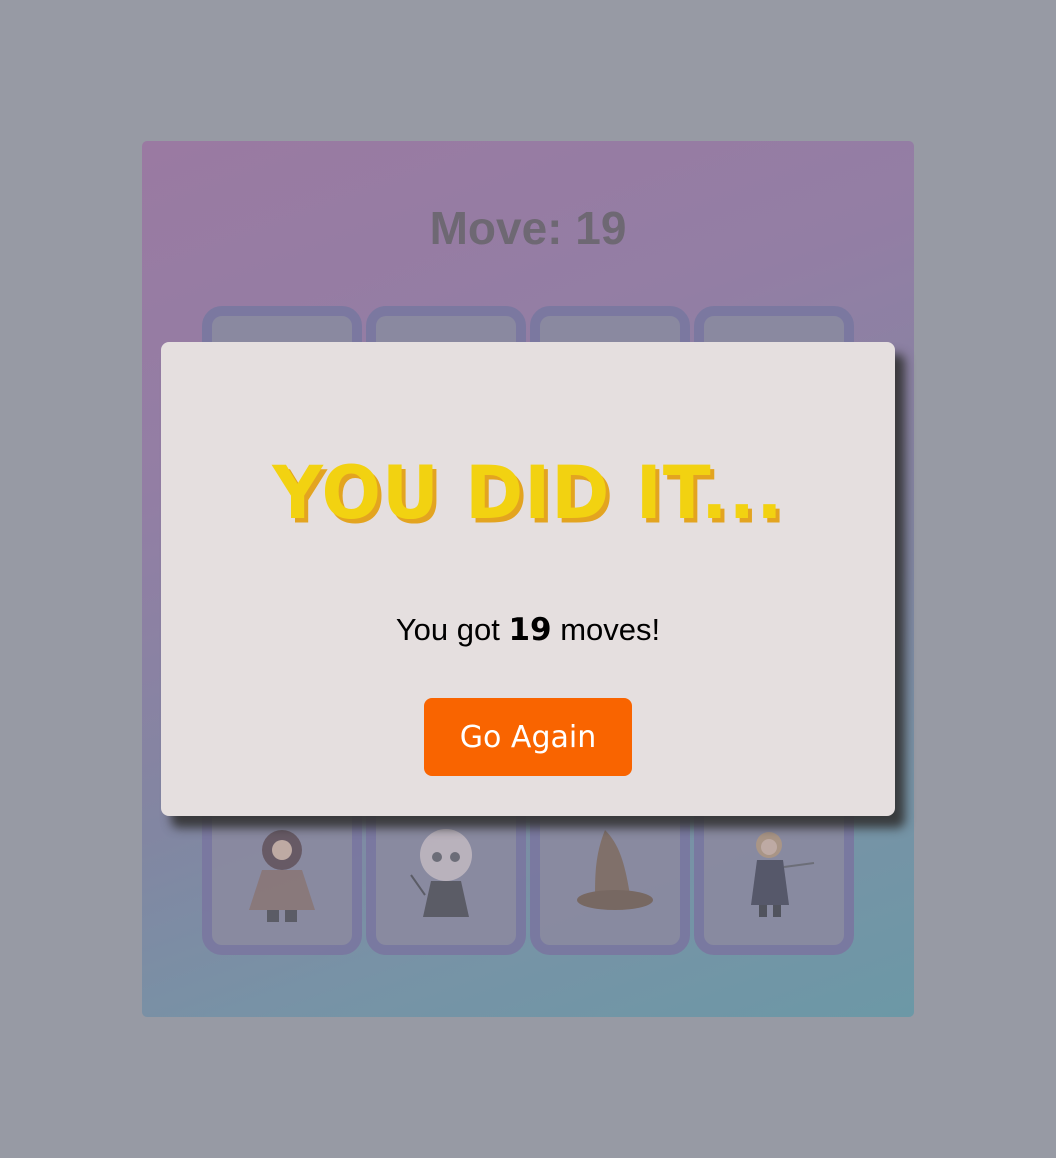 Image resolution: width=1056 pixels, height=1158 pixels. I want to click on move-count: 19, so click(530, 630).